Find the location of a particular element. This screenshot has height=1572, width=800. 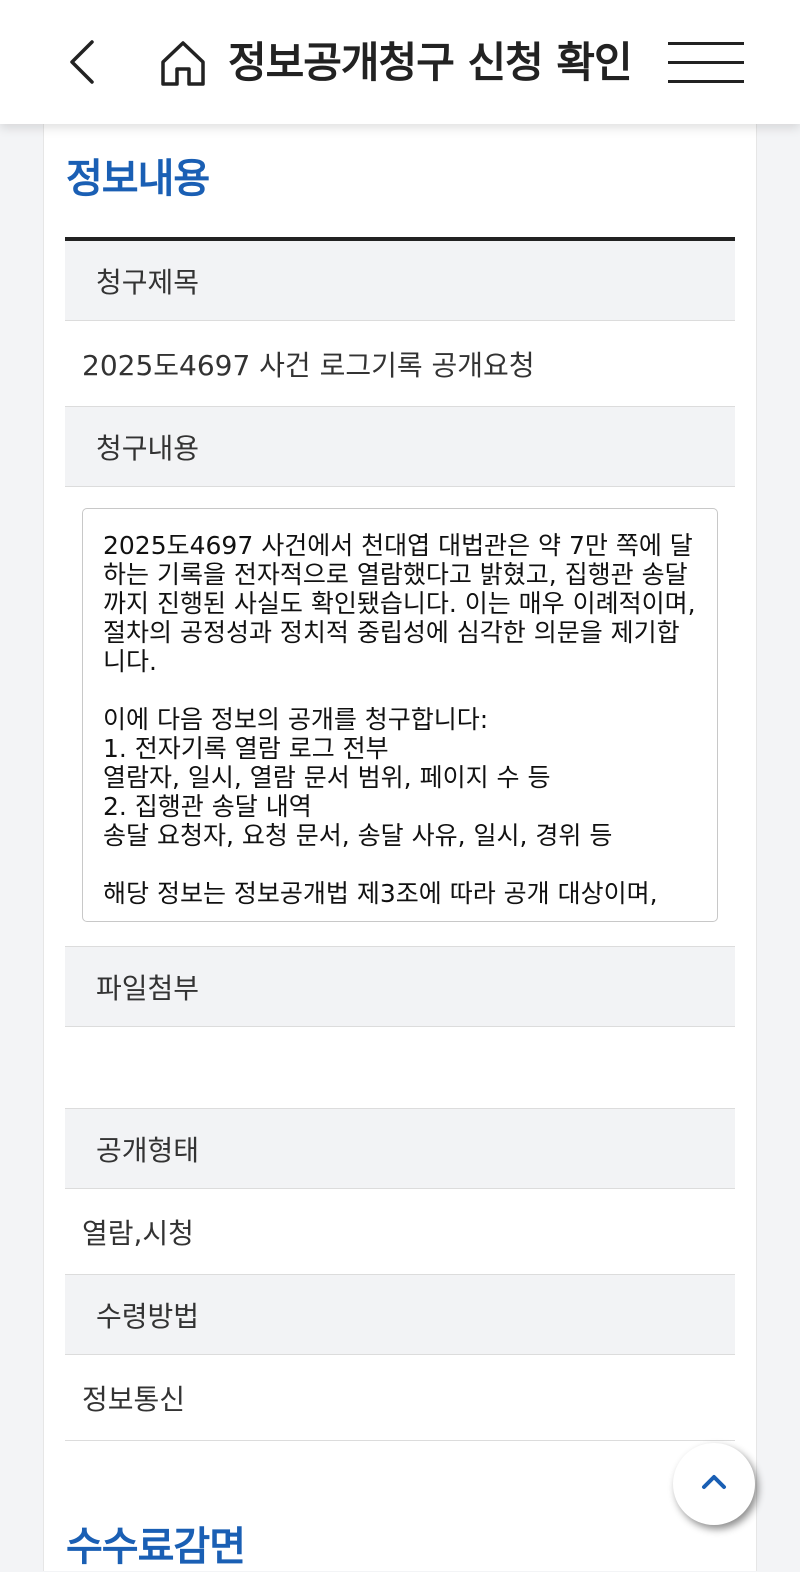

top-app-bar: 정보공개청구 신청 확인 is located at coordinates (400, 62).